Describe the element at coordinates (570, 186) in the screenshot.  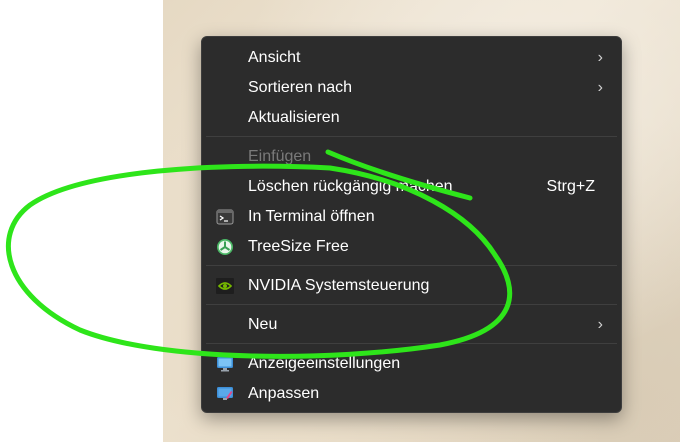
I see `shortcut-label: Strg+Z` at that location.